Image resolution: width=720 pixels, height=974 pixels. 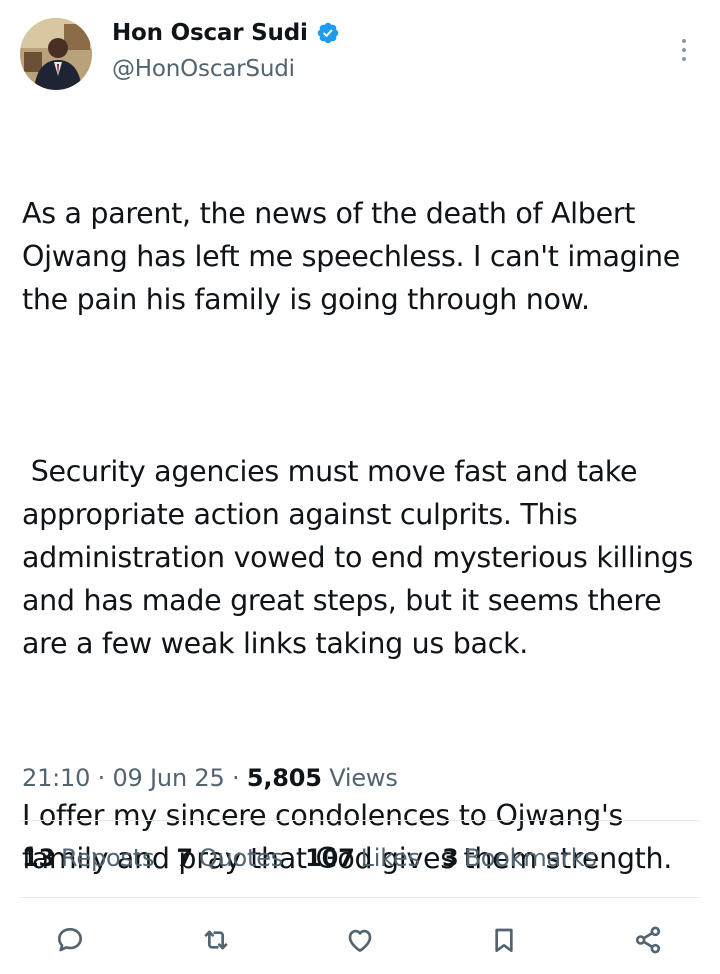 I want to click on tweet-date: 09 Jun 25, so click(x=168, y=778).